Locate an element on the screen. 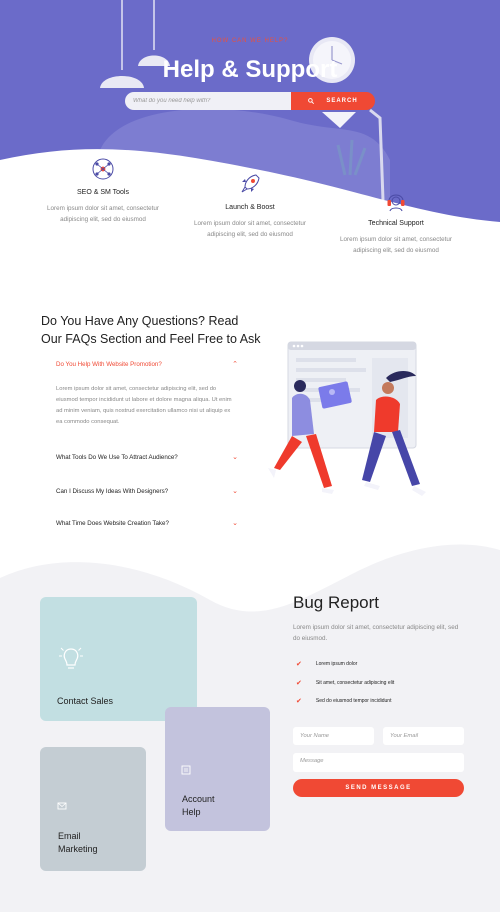 This screenshot has height=912, width=500. checklist-item: ✔ Sed do eiusmod tempor incididunt is located at coordinates (343, 701).